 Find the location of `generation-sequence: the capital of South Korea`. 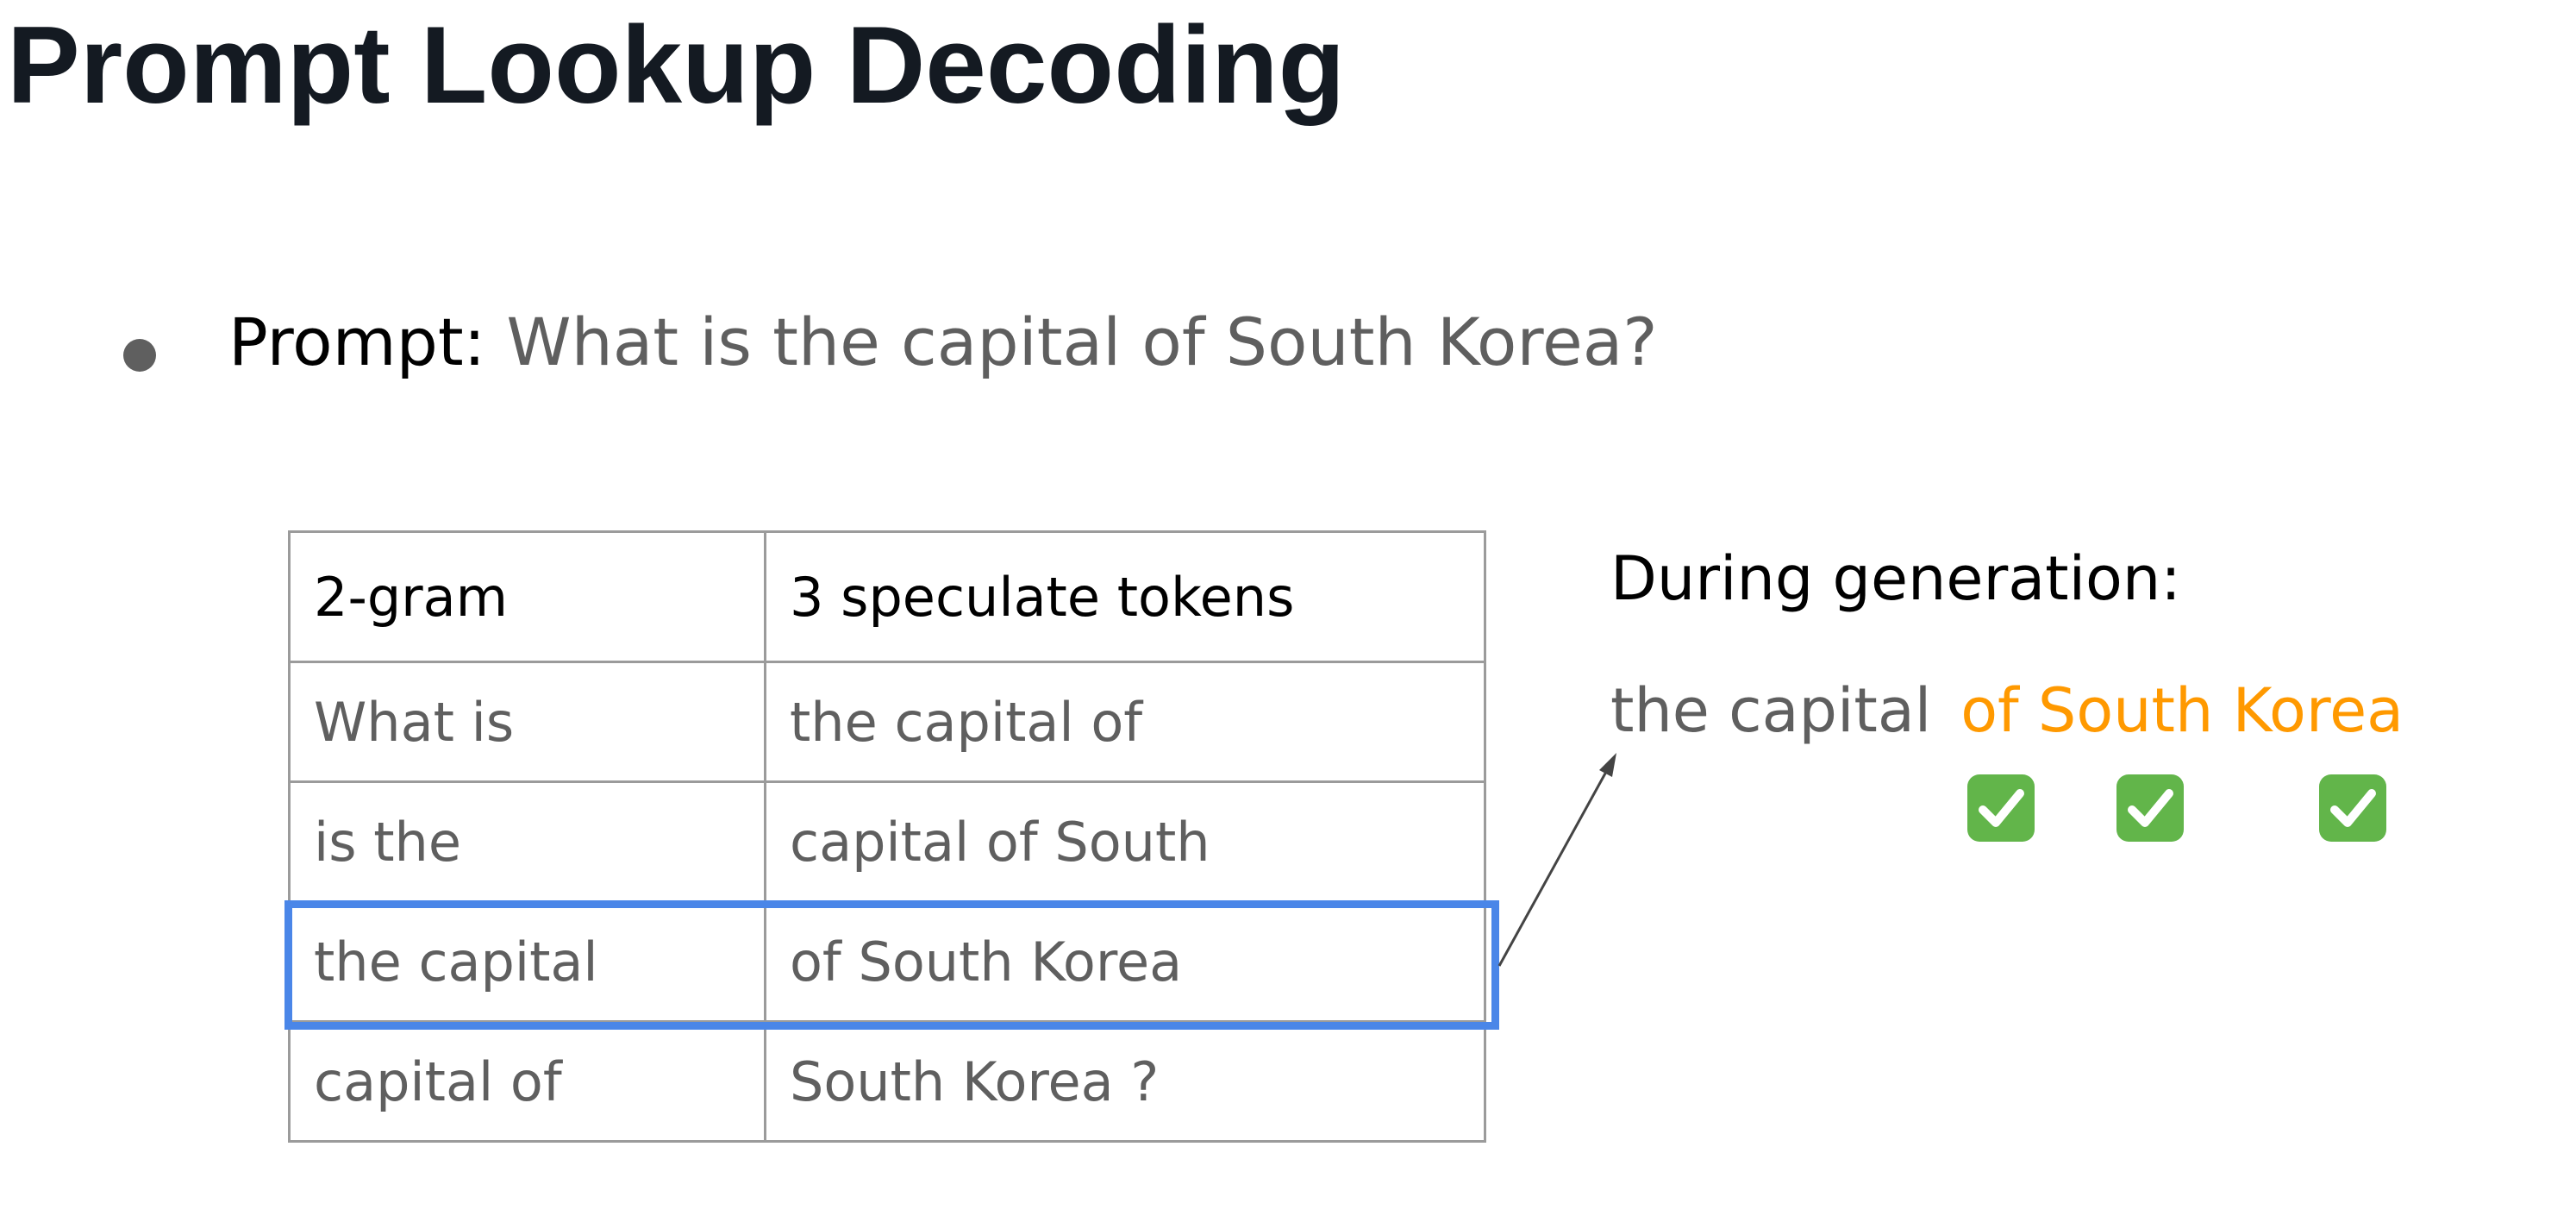

generation-sequence: the capital of South Korea is located at coordinates (2007, 710).